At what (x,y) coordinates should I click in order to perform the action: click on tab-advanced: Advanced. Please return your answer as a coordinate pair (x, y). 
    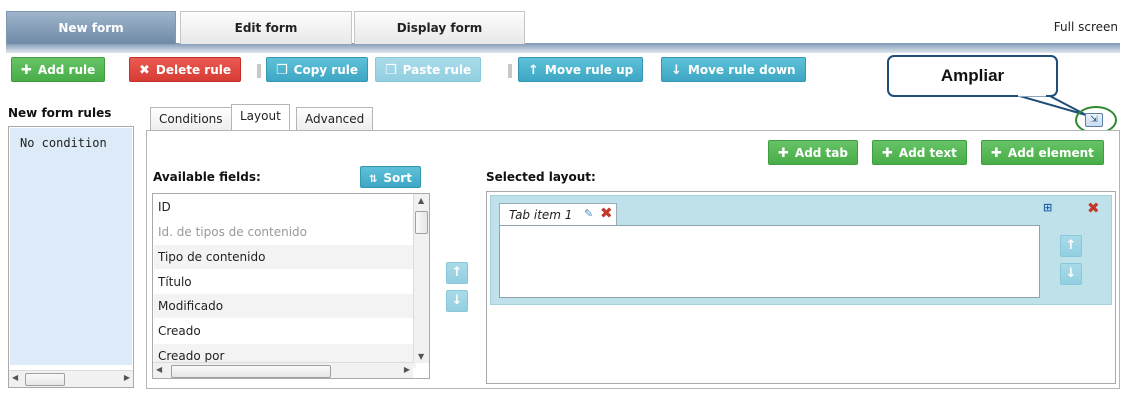
    Looking at the image, I should click on (335, 119).